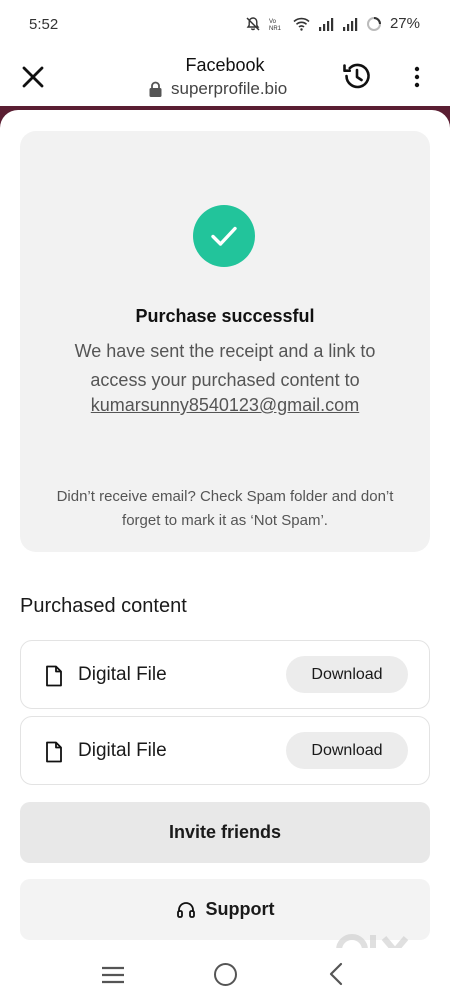 The height and width of the screenshot is (1000, 450). What do you see at coordinates (113, 975) in the screenshot?
I see `recents-icon` at bounding box center [113, 975].